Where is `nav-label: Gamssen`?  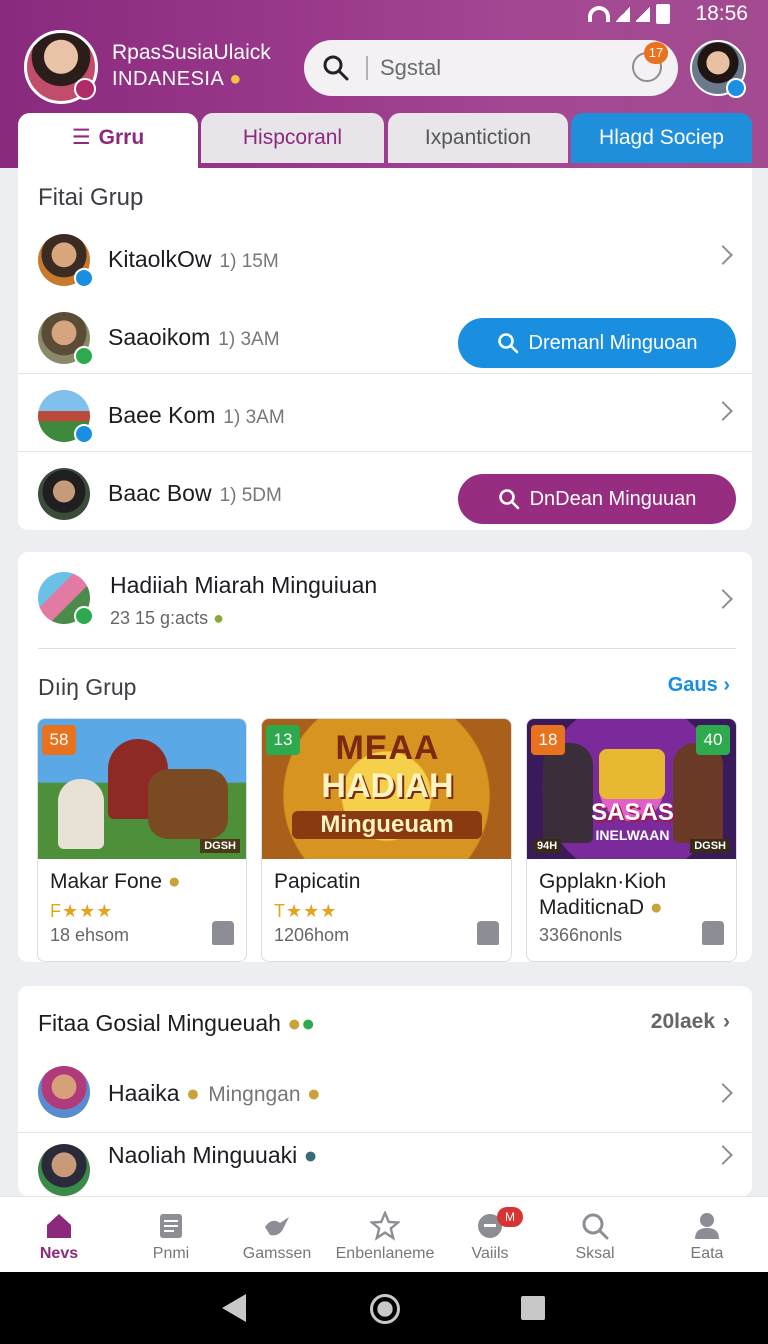
nav-label: Gamssen is located at coordinates (277, 1253).